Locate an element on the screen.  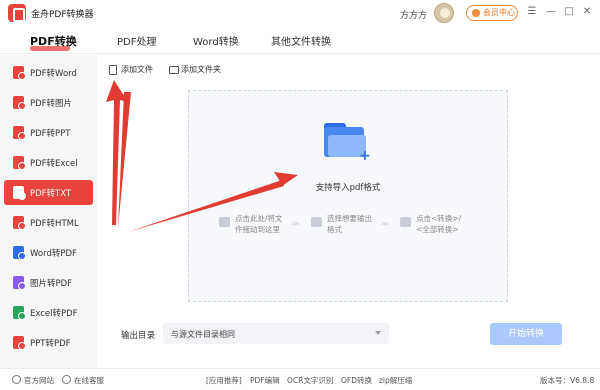
convert-icon is located at coordinates (405, 222).